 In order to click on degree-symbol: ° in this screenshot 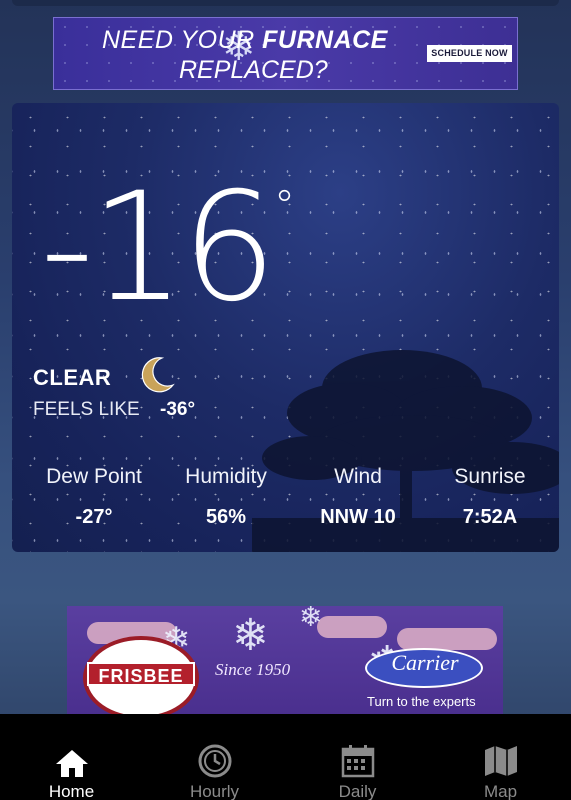, I will do `click(284, 205)`.